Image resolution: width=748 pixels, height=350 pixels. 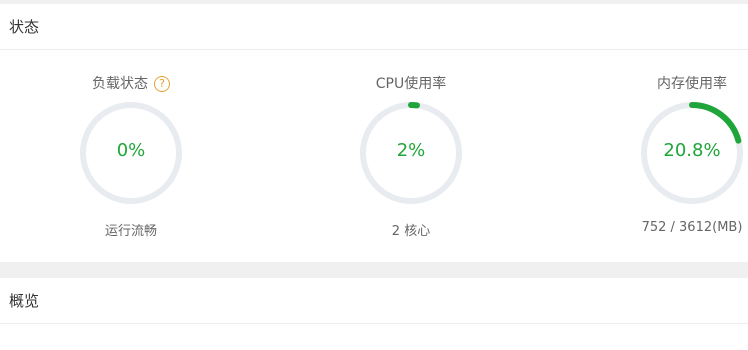 I want to click on gauge-load-label-row: 负载状态?, so click(x=131, y=83).